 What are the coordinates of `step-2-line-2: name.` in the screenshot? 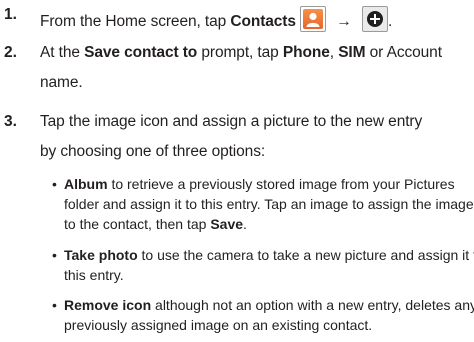 It's located at (61, 82).